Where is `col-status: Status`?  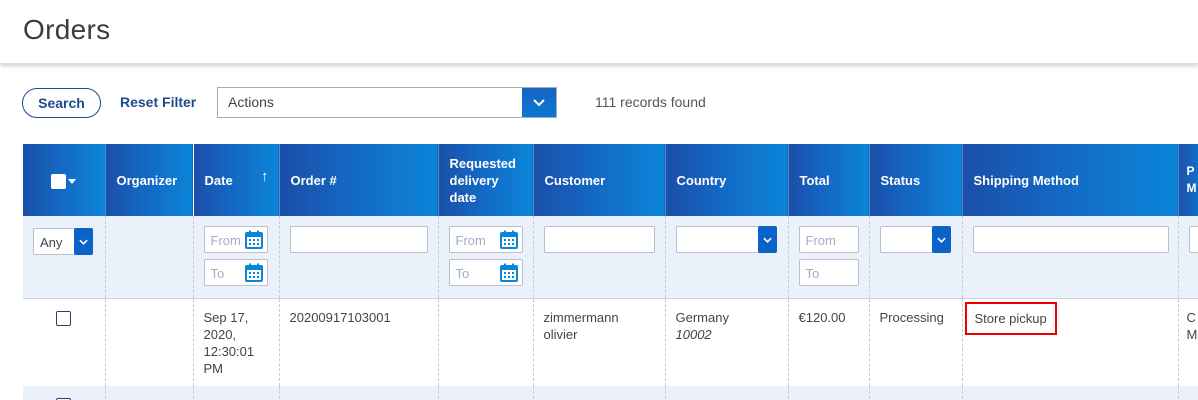 col-status: Status is located at coordinates (916, 180).